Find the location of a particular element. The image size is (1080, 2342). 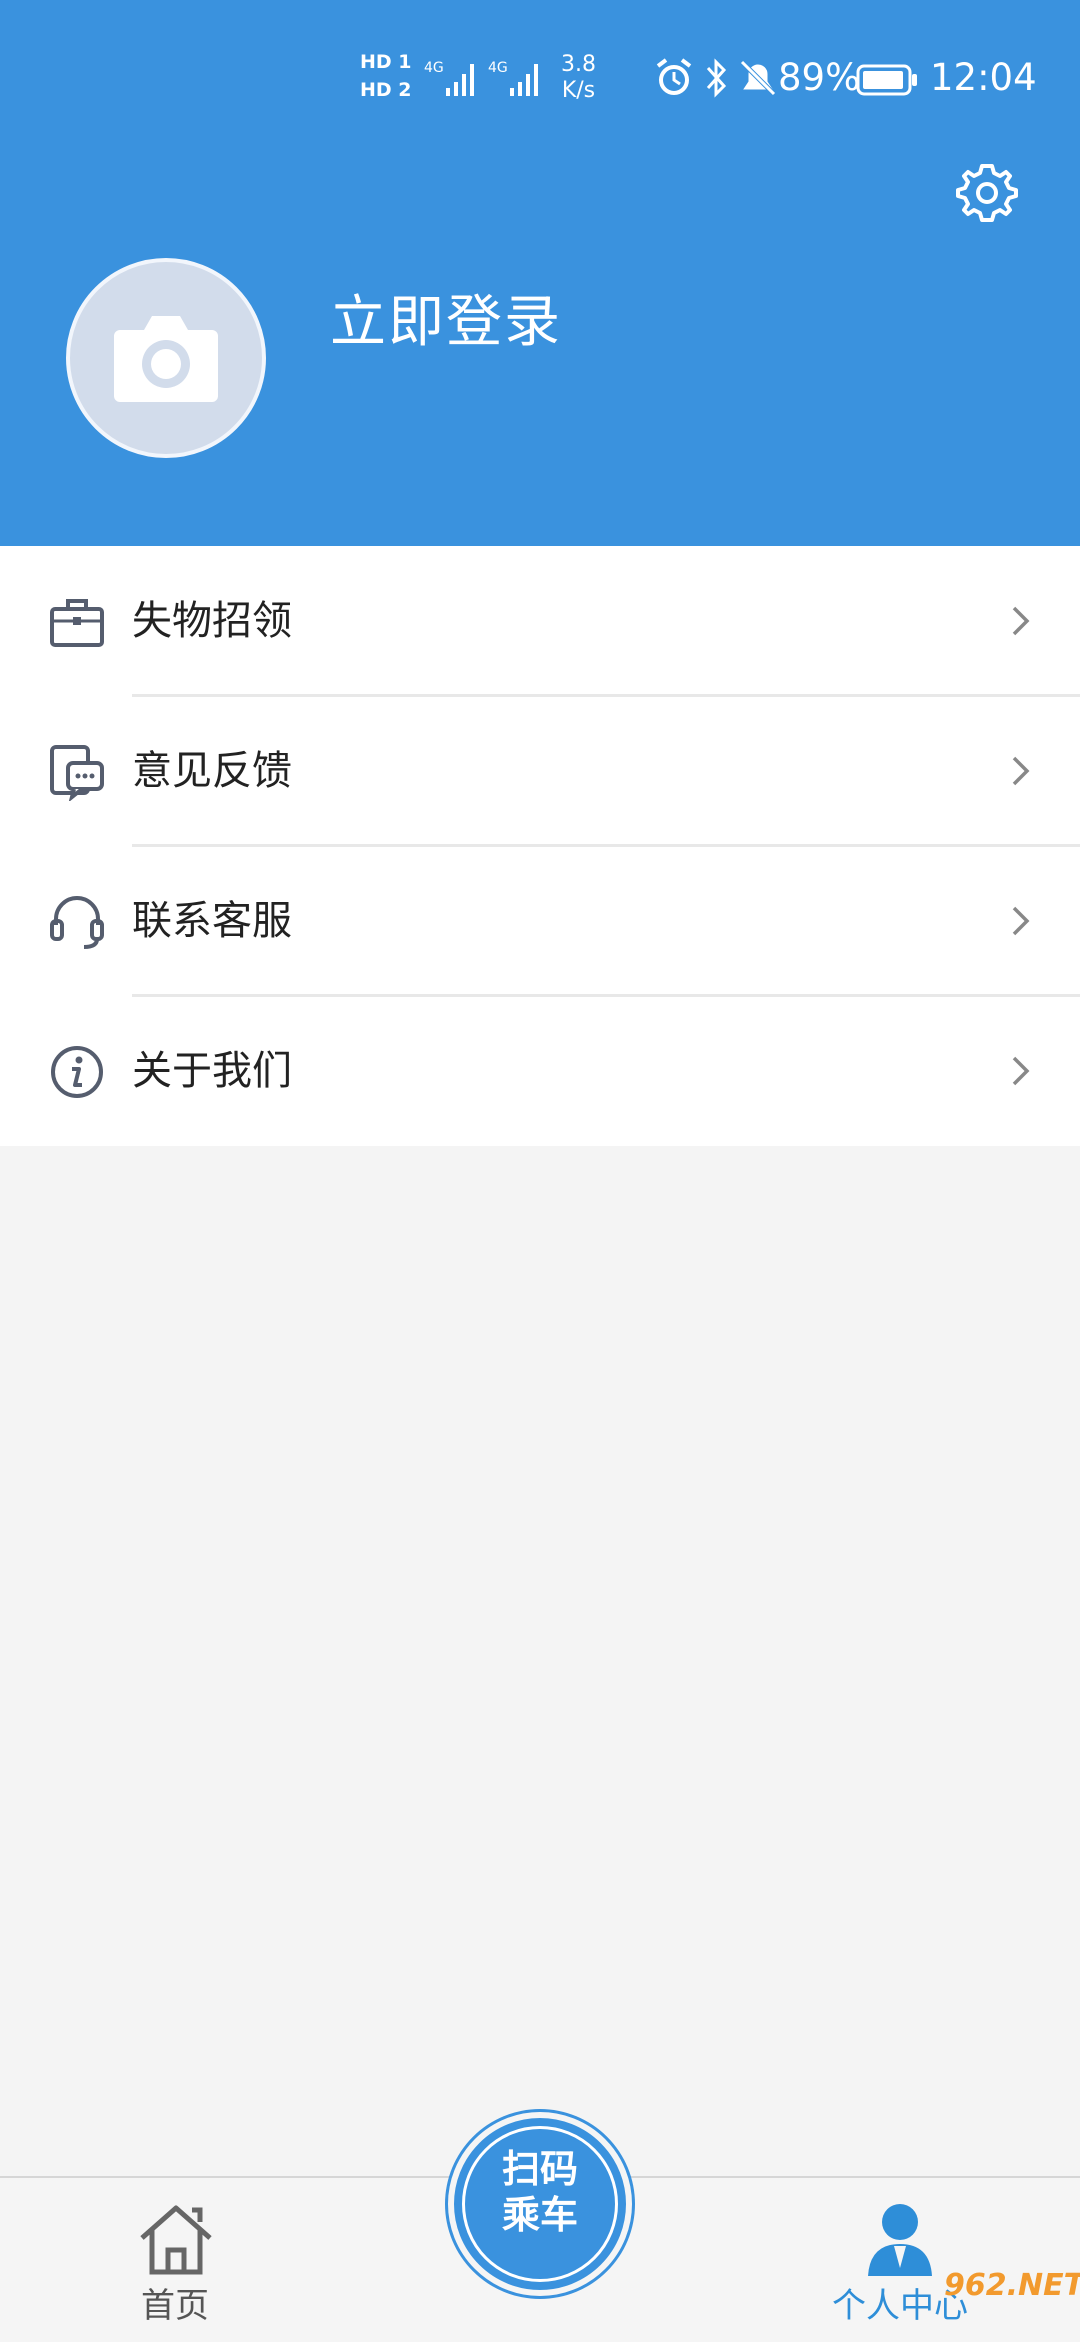

signal-4g-icon-2: 4G is located at coordinates (513, 78).